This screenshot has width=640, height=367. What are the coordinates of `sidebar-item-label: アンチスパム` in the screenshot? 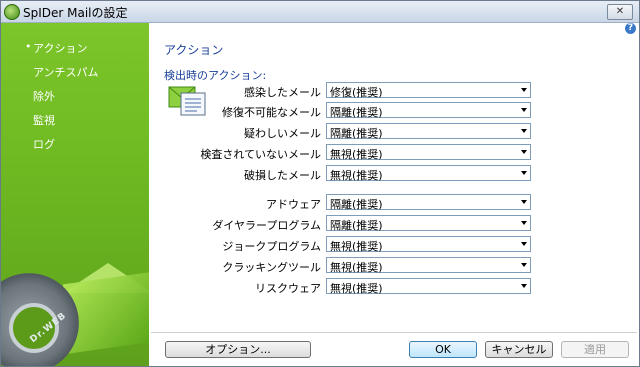 It's located at (66, 72).